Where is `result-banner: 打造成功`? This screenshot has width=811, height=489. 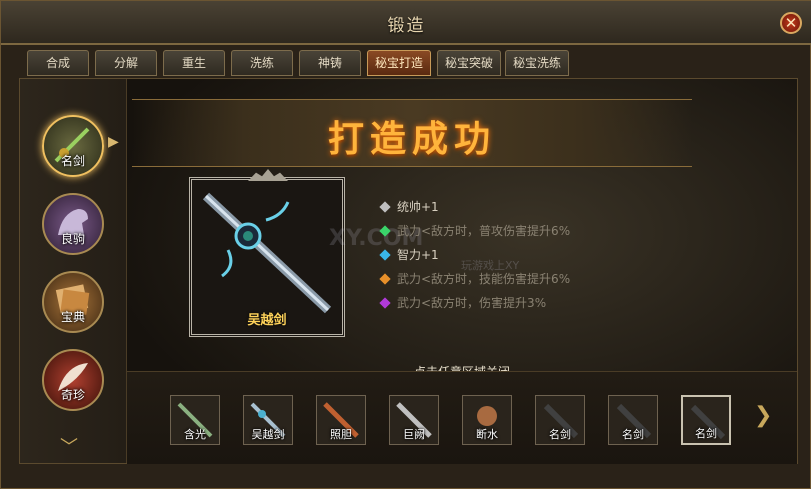 result-banner: 打造成功 is located at coordinates (412, 133).